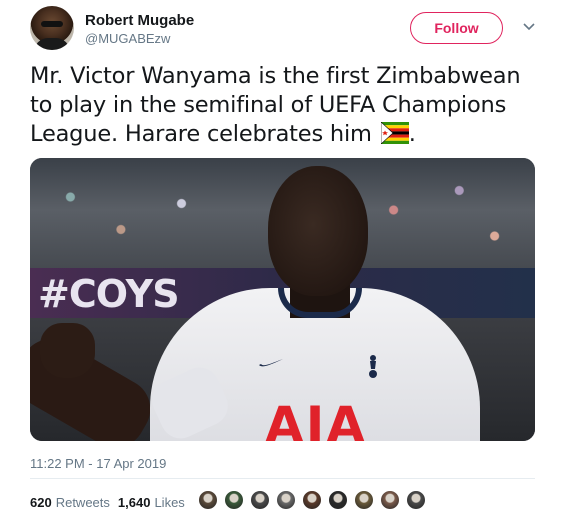 The height and width of the screenshot is (518, 561). What do you see at coordinates (316, 418) in the screenshot?
I see `shirt-sponsor-text: AIA` at bounding box center [316, 418].